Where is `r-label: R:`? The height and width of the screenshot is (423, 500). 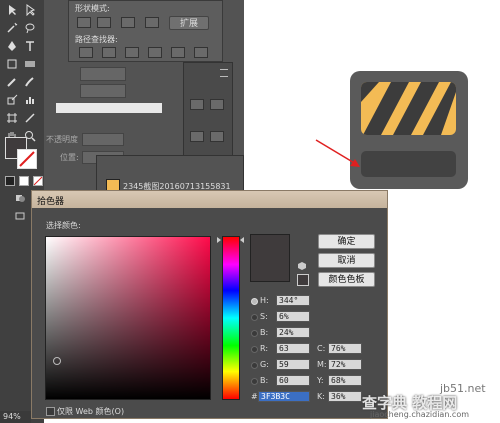
r-label: R: is located at coordinates (264, 348).